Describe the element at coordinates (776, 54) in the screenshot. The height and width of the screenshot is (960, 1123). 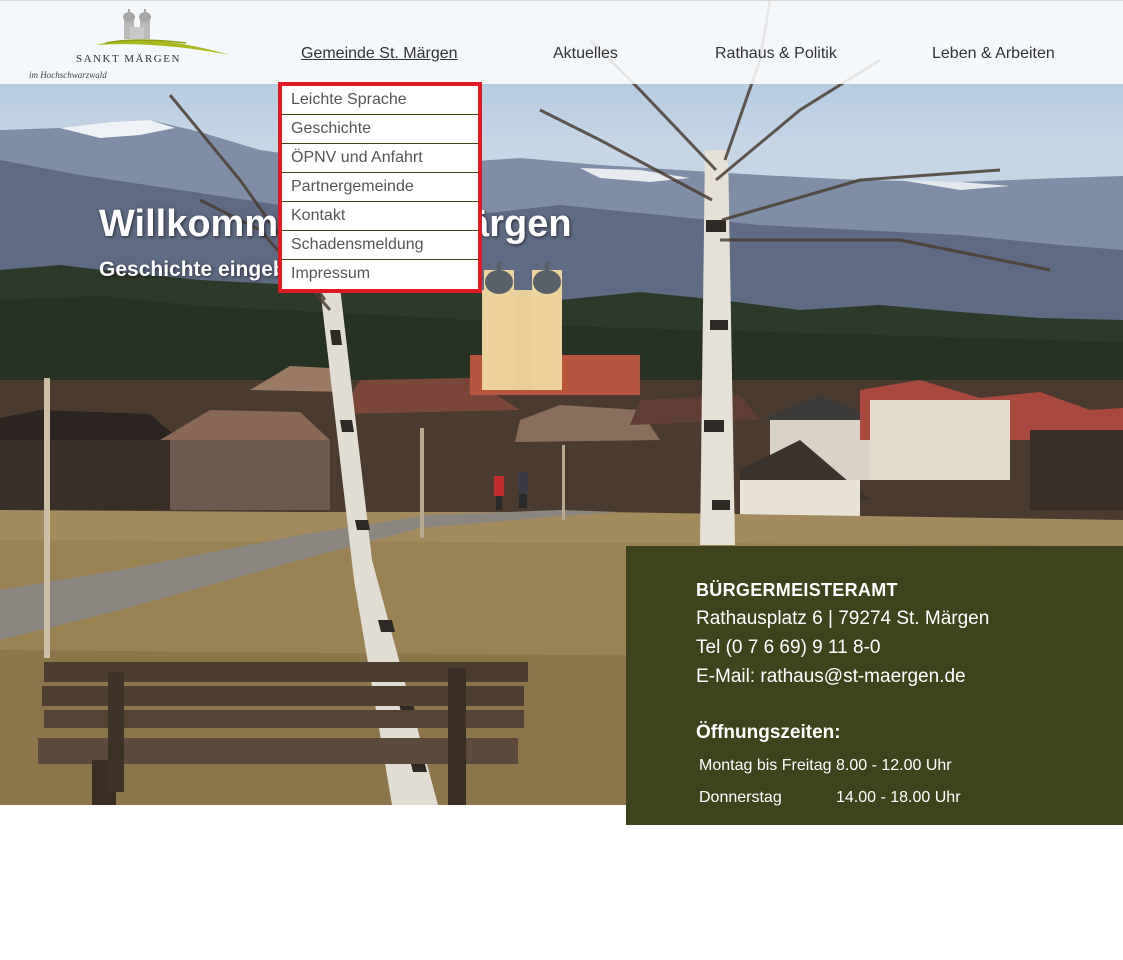
I see `nav-rathaus-politik: Rathaus & Politik` at that location.